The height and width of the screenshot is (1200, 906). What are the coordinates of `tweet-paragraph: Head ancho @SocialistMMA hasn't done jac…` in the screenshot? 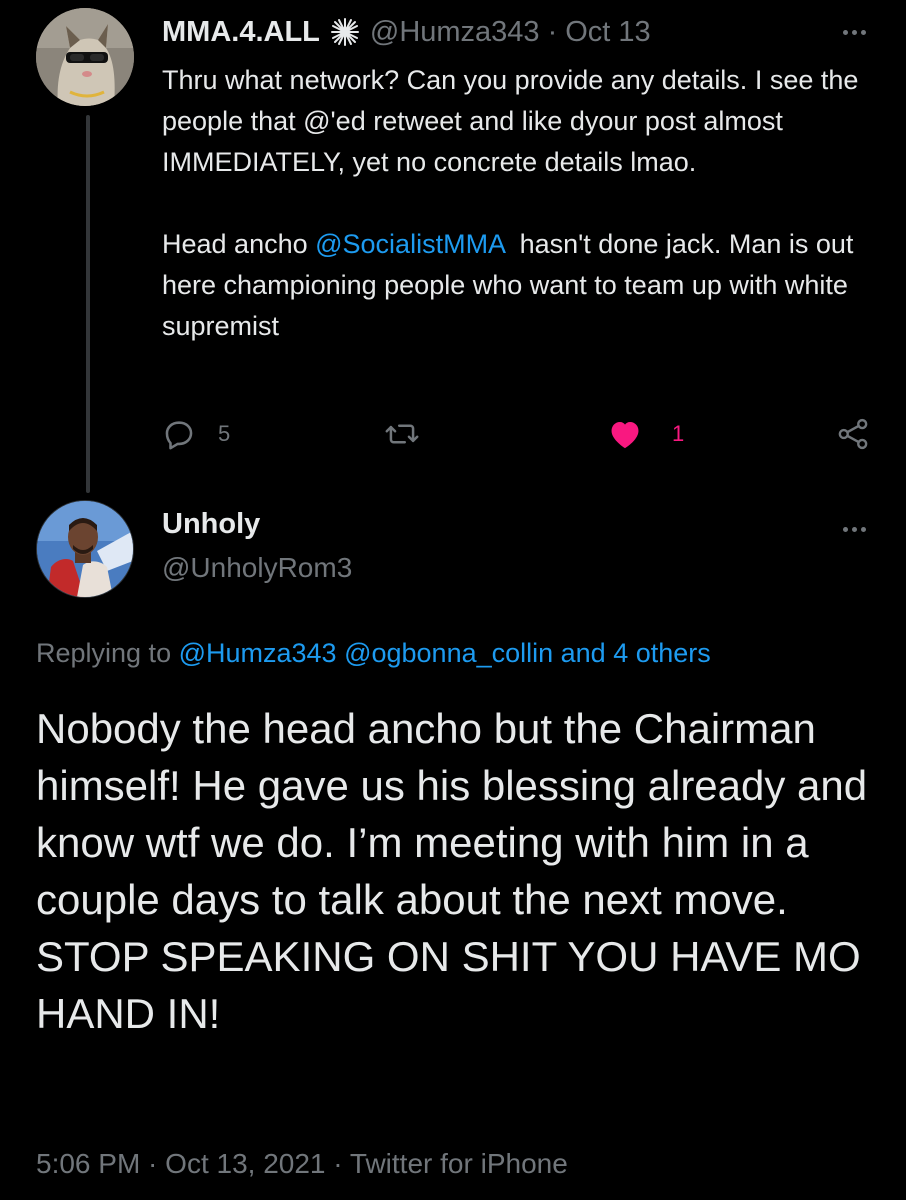 It's located at (522, 285).